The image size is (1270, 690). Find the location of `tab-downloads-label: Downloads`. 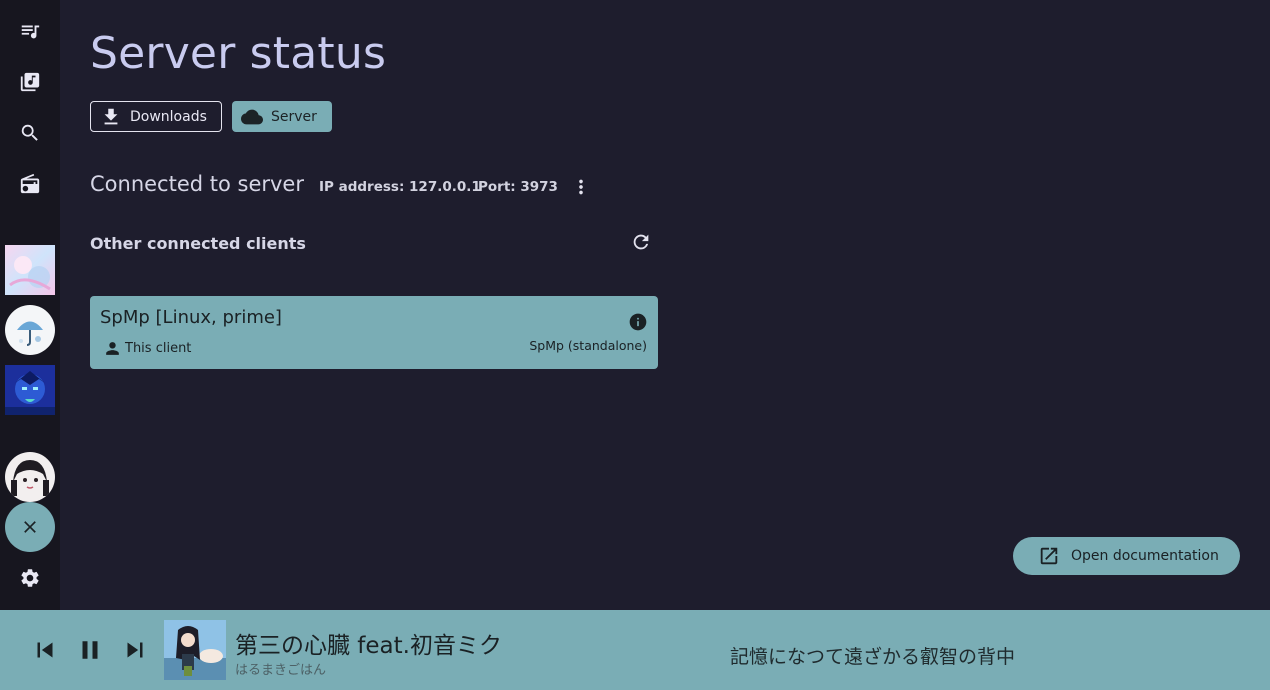

tab-downloads-label: Downloads is located at coordinates (168, 116).